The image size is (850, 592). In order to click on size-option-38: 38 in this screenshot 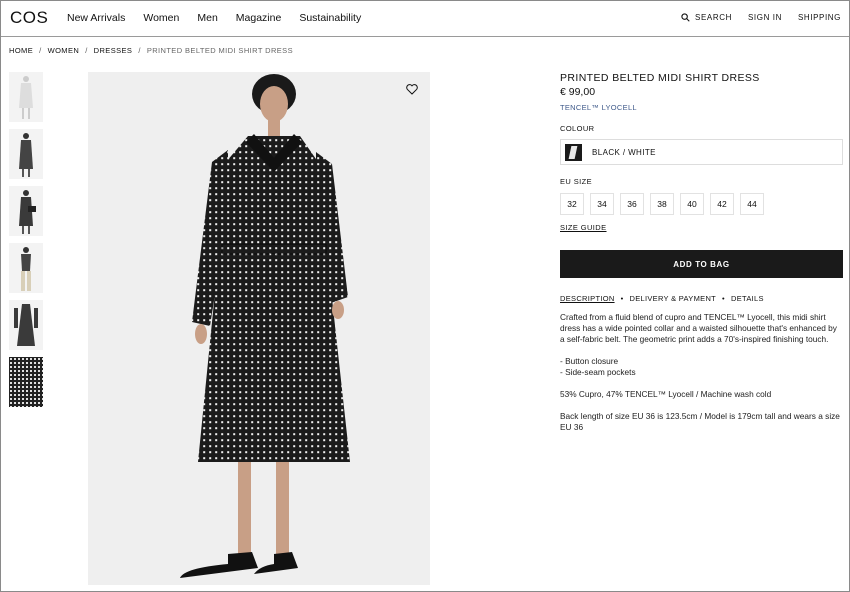, I will do `click(662, 204)`.